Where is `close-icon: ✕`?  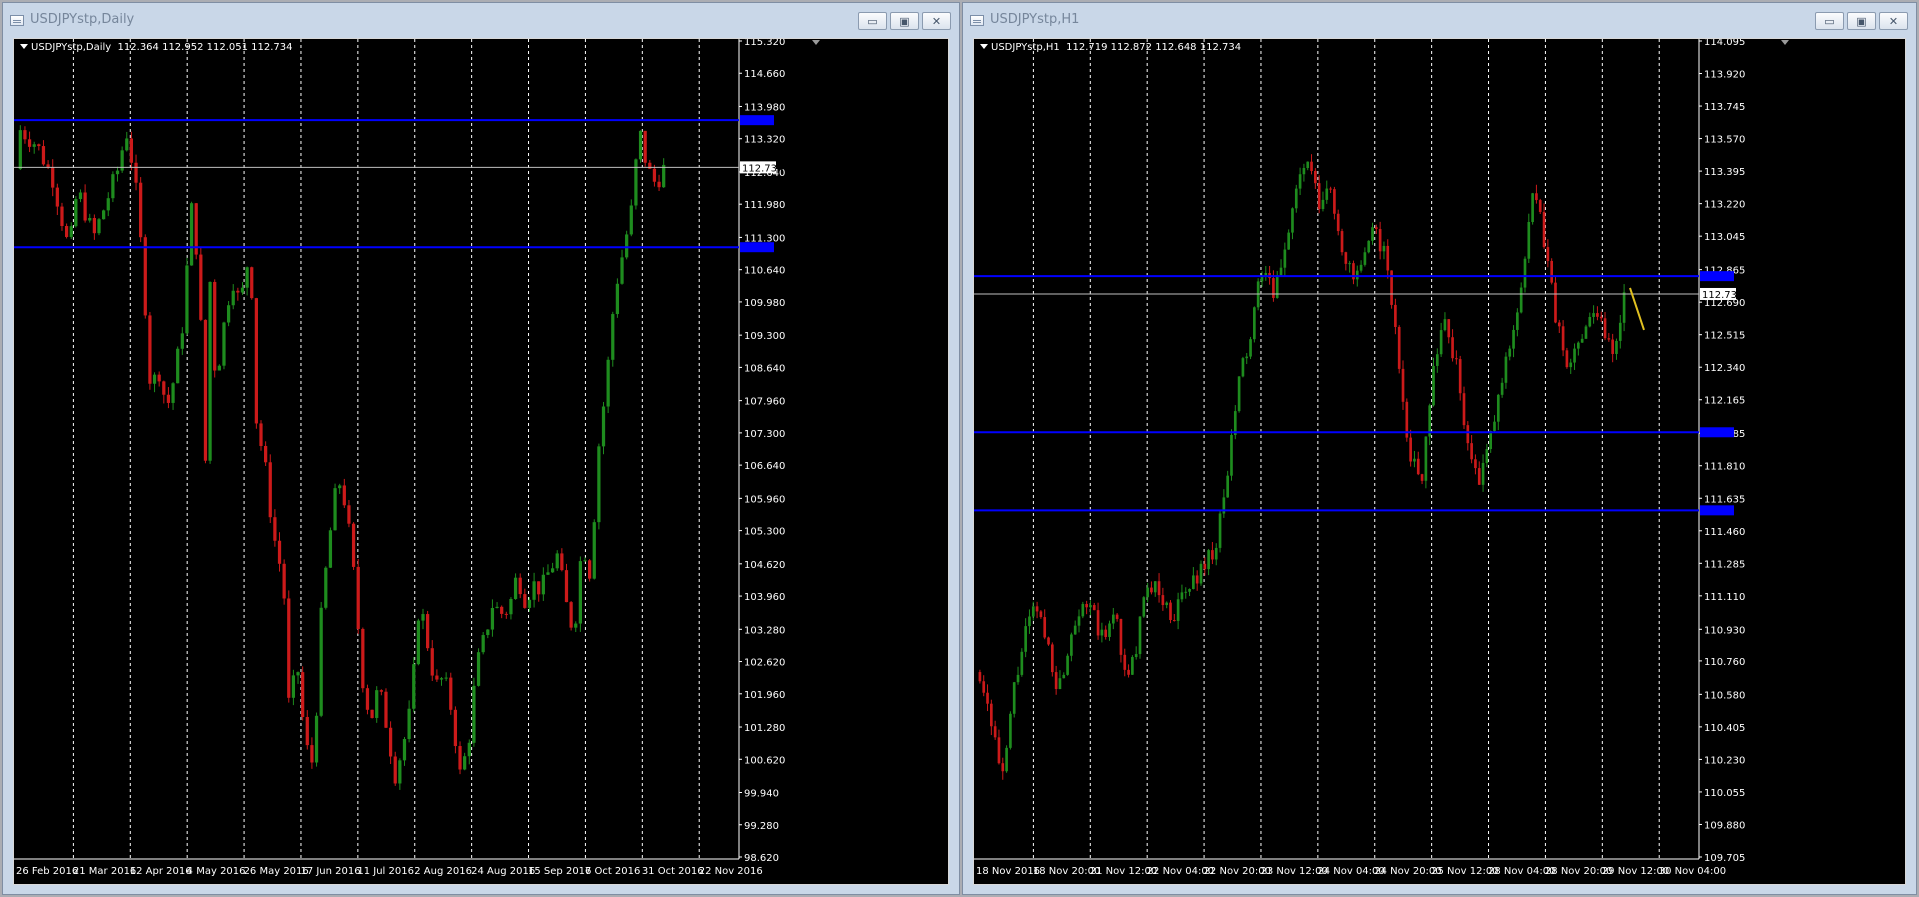
close-icon: ✕ is located at coordinates (936, 21).